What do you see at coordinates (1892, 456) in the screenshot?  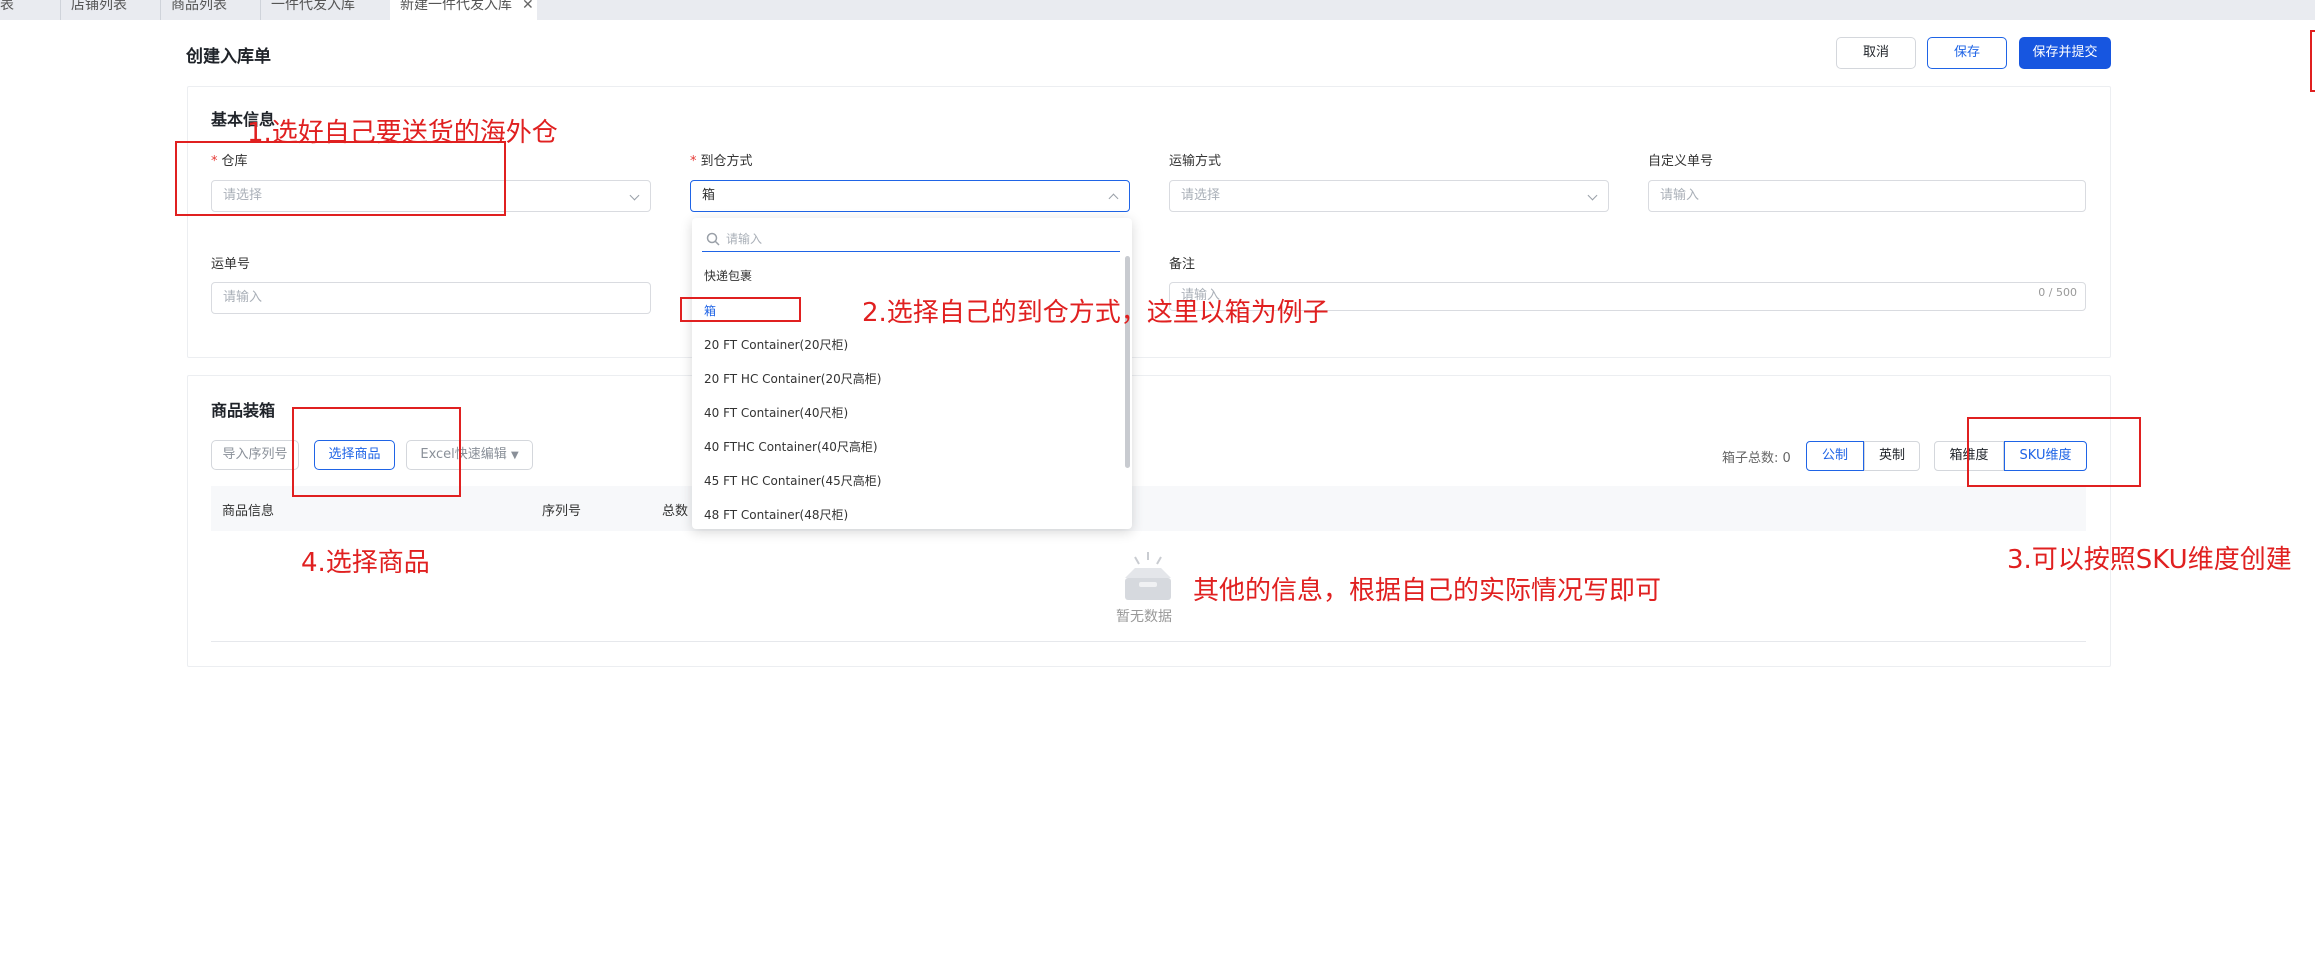 I see `unit-imperial-toggle: 英制` at bounding box center [1892, 456].